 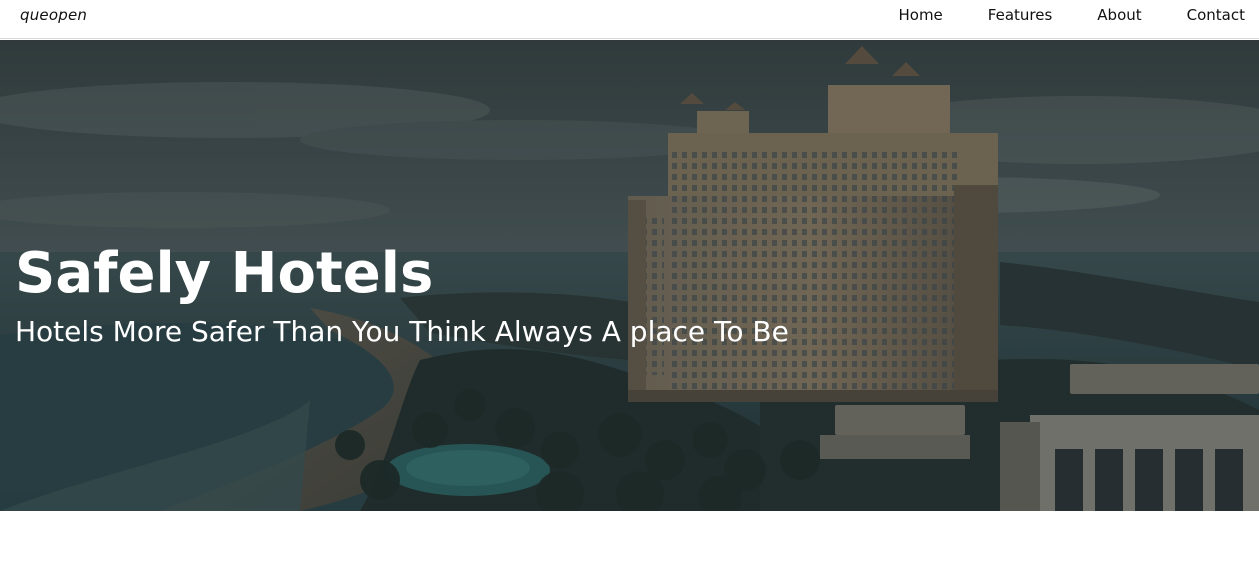 I want to click on nav-link-features: Features, so click(x=1020, y=15).